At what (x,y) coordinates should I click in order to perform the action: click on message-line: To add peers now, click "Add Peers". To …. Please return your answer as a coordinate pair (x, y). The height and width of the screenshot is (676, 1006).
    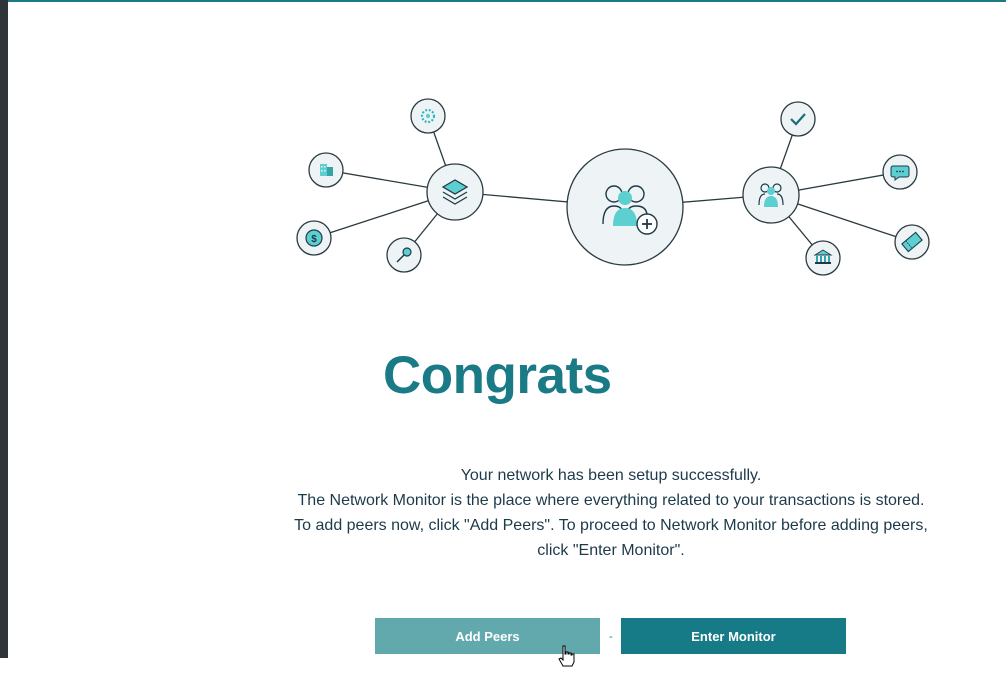
    Looking at the image, I should click on (611, 525).